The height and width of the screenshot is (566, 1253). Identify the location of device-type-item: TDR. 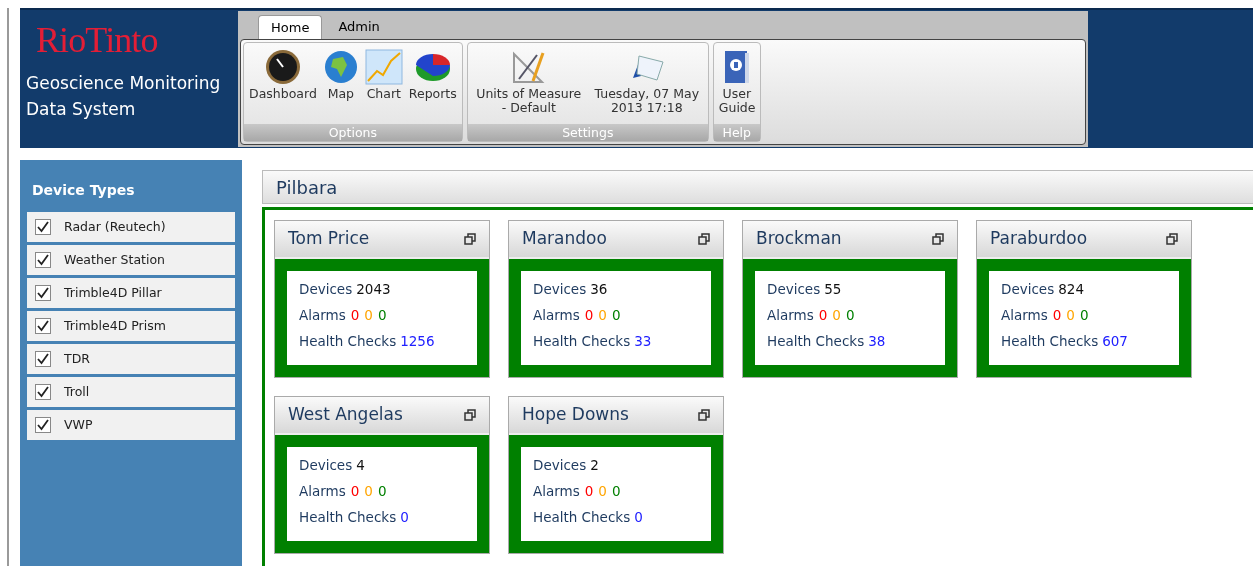
(131, 359).